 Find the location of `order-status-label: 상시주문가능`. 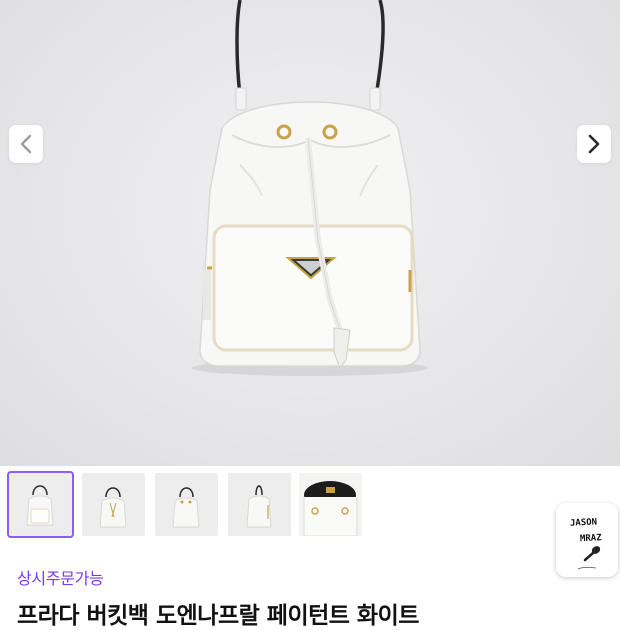

order-status-label: 상시주문가능 is located at coordinates (60, 578).